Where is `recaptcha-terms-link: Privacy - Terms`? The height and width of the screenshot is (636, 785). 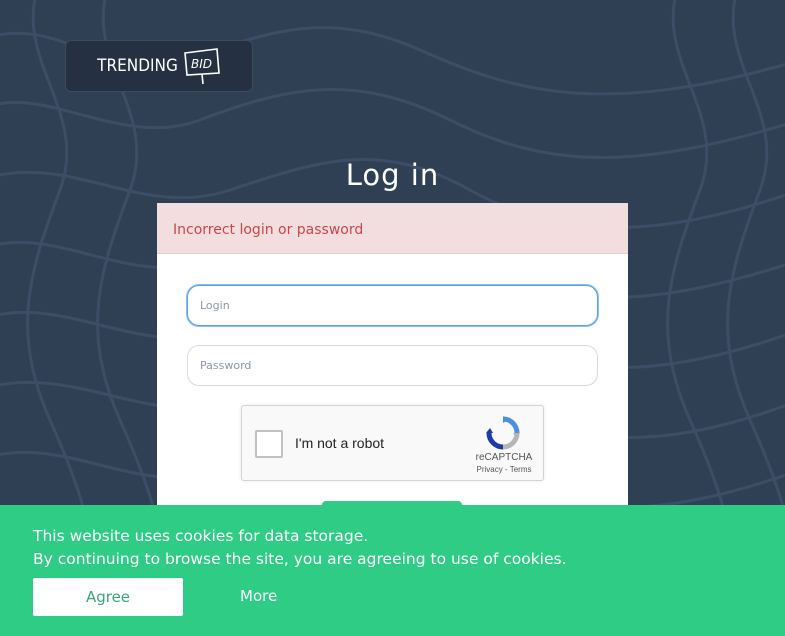 recaptcha-terms-link: Privacy - Terms is located at coordinates (504, 469).